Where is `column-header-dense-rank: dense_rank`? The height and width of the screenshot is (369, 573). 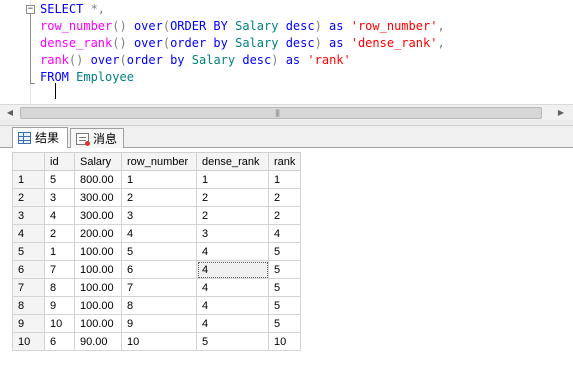 column-header-dense-rank: dense_rank is located at coordinates (232, 161).